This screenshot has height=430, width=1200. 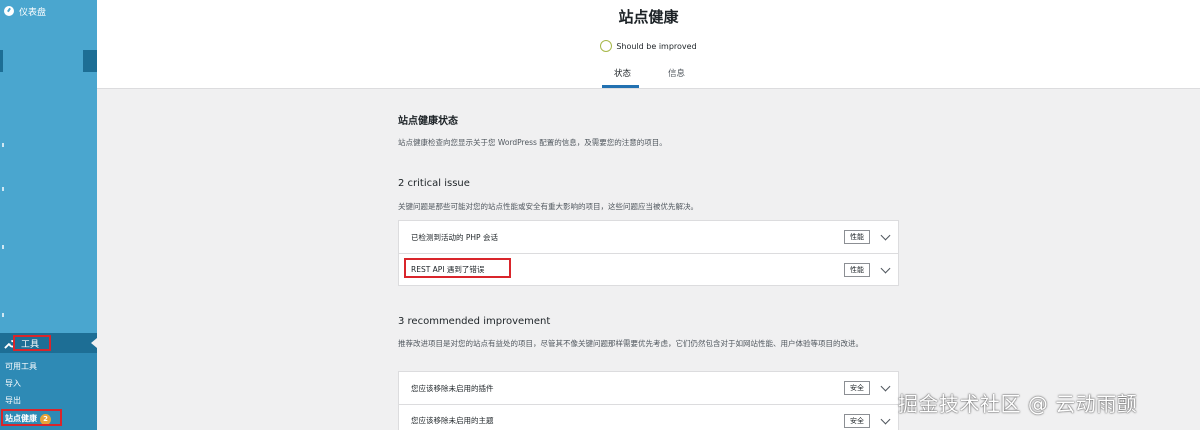 What do you see at coordinates (676, 73) in the screenshot?
I see `tab-info: 信息` at bounding box center [676, 73].